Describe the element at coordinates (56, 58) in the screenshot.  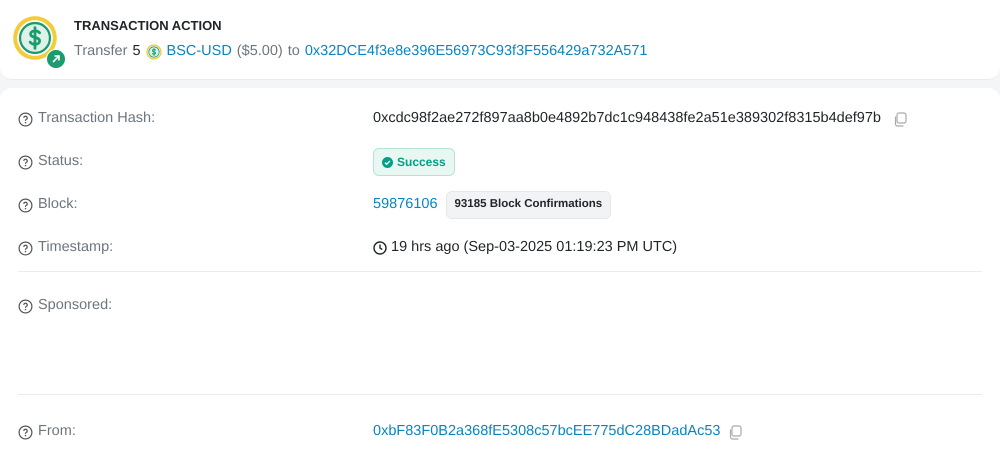
I see `arrow-badge-icon` at that location.